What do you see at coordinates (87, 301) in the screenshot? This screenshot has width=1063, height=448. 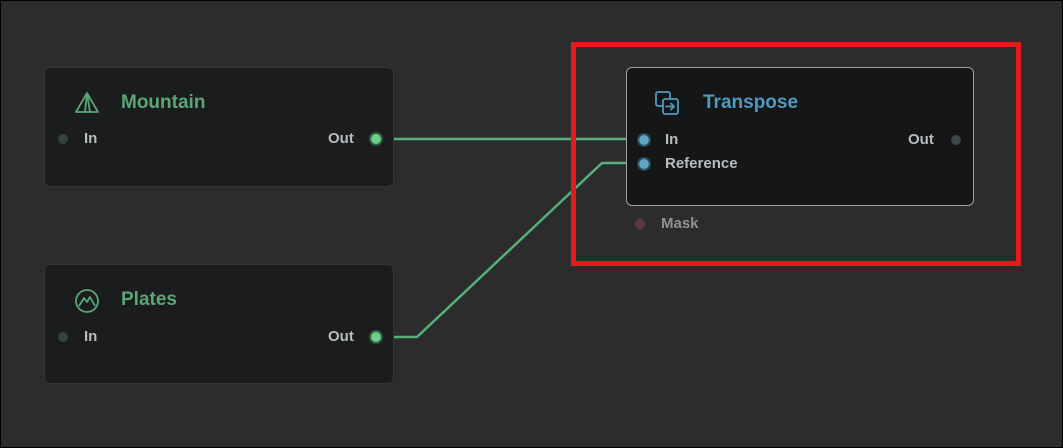 I see `plates-icon` at bounding box center [87, 301].